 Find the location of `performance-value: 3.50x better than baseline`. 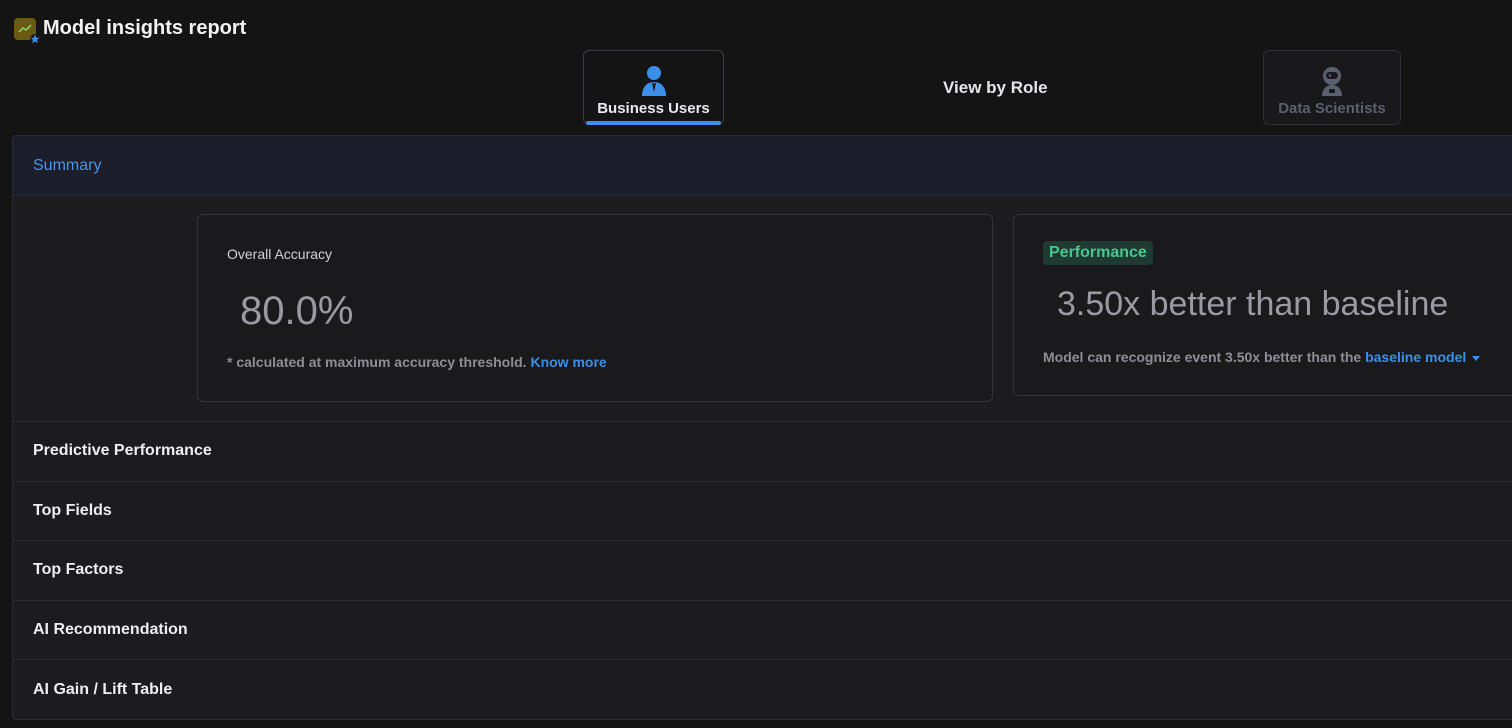

performance-value: 3.50x better than baseline is located at coordinates (1253, 304).